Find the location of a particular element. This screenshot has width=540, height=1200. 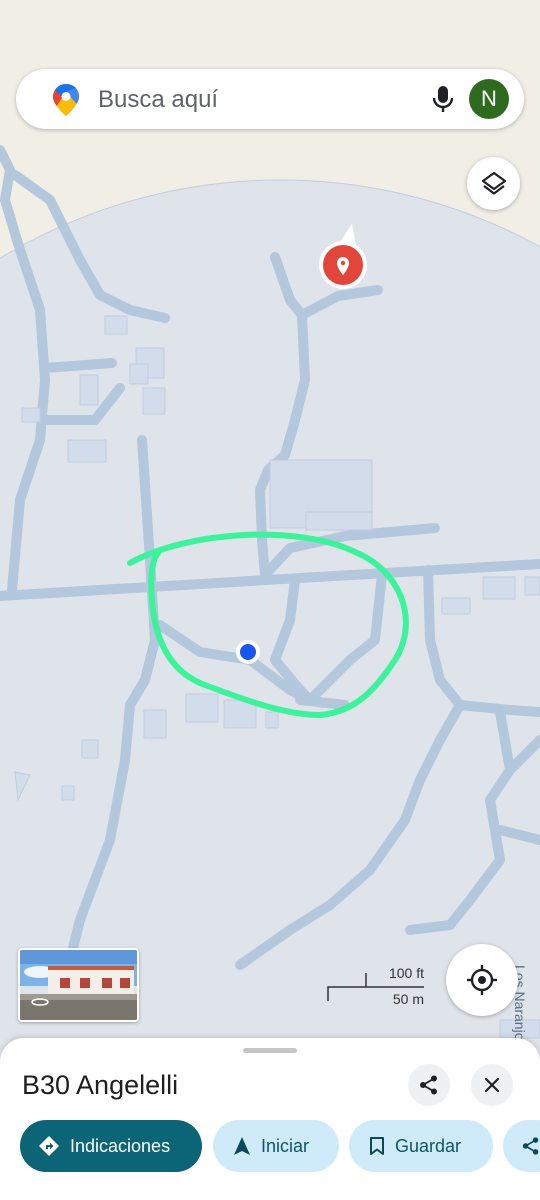

search-bar: Busca aquí N is located at coordinates (270, 99).